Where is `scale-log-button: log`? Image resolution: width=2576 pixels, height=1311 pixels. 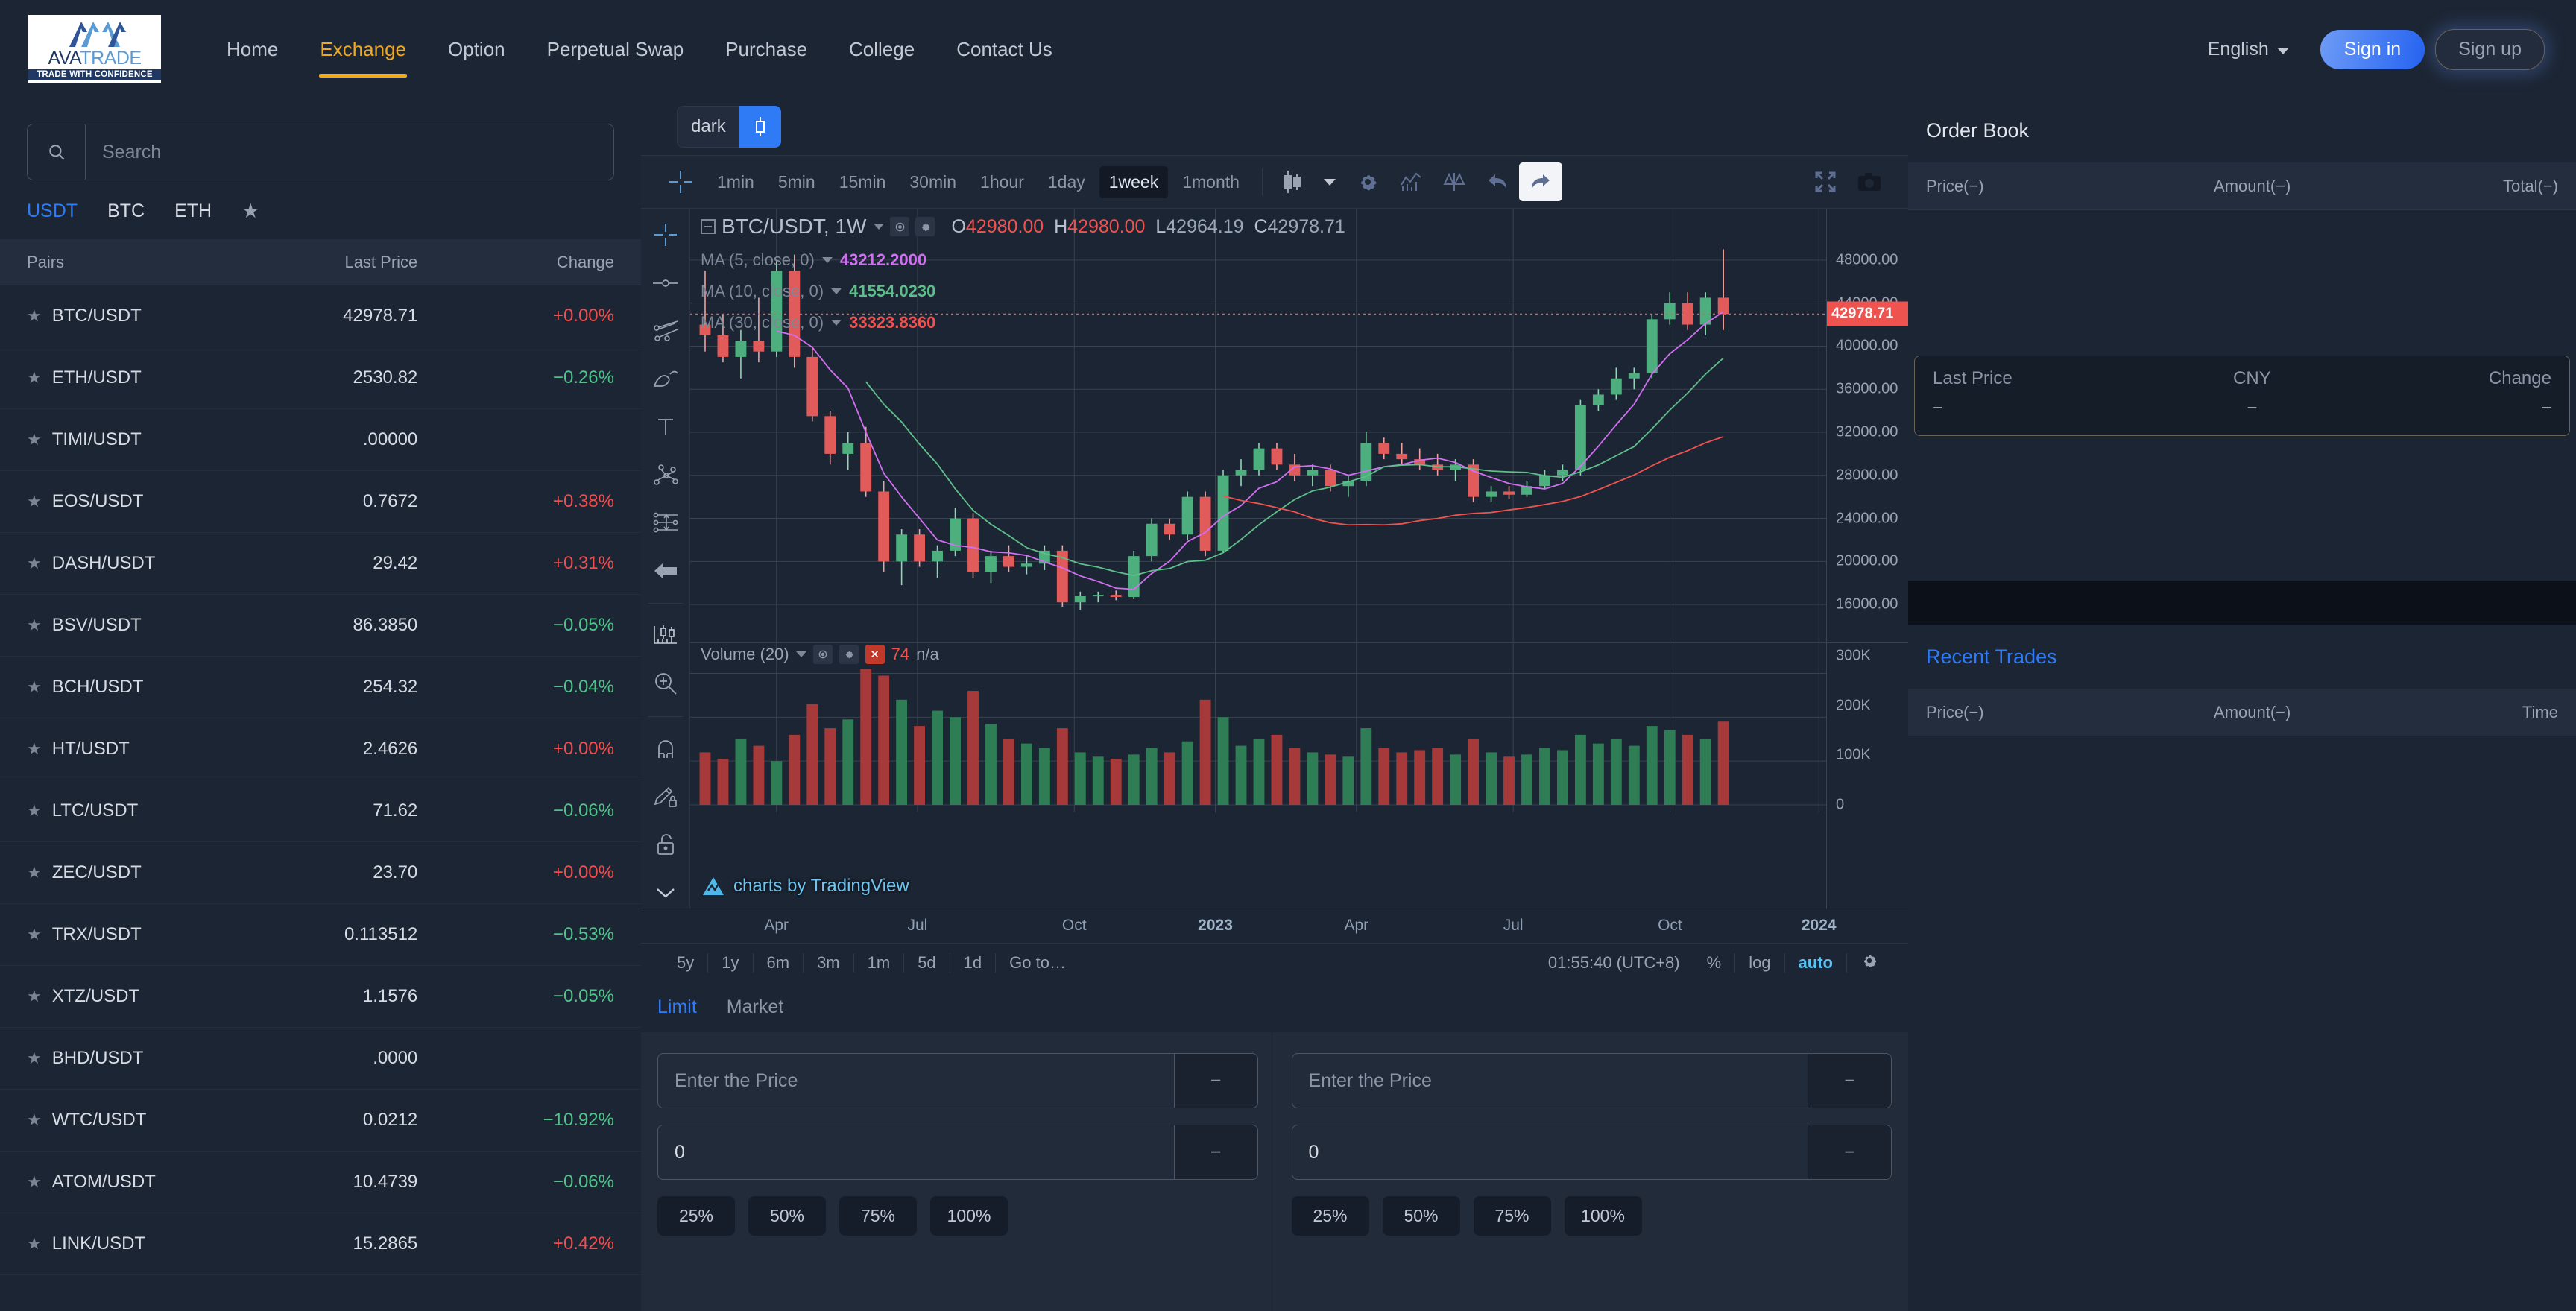
scale-log-button: log is located at coordinates (1760, 963).